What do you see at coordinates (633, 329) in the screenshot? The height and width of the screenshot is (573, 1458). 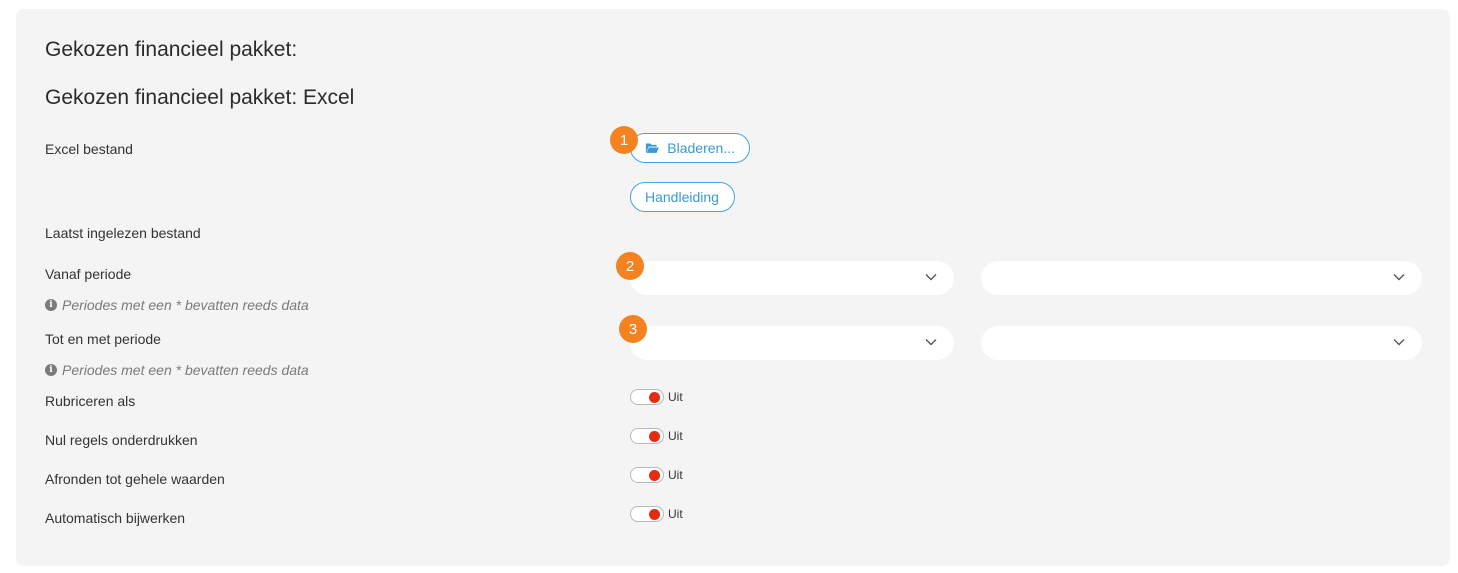 I see `step-badge-3: 3` at bounding box center [633, 329].